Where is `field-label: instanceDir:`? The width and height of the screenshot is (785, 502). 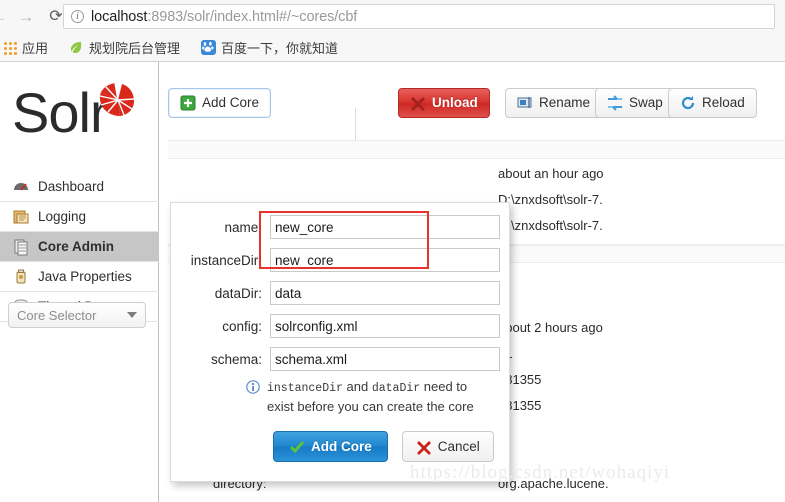 field-label: instanceDir: is located at coordinates (226, 260).